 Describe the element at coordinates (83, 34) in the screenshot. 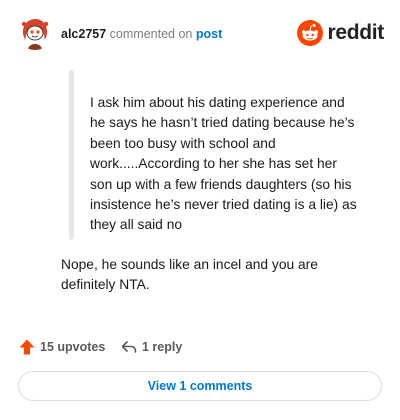

I see `username-link: alc2757` at that location.